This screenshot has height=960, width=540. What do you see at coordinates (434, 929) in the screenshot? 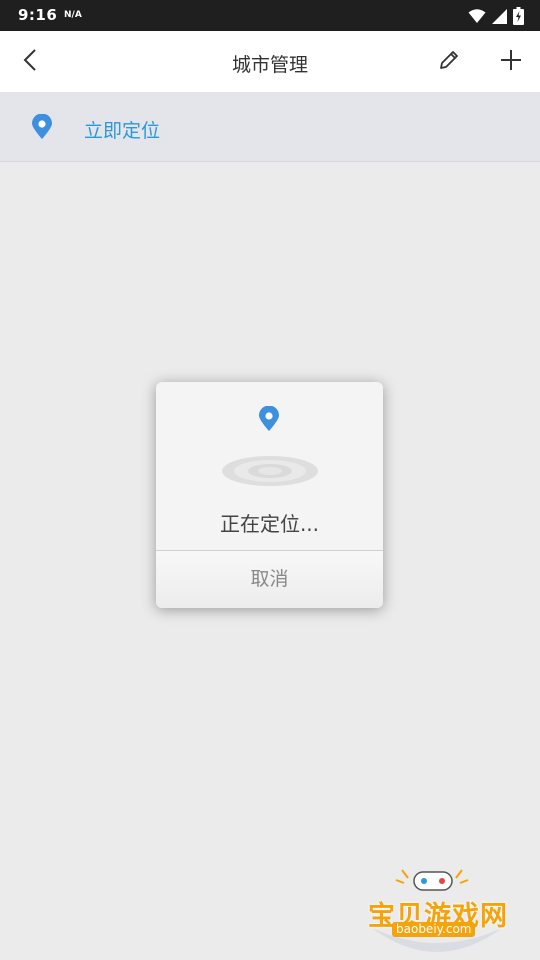
I see `watermark-subtitle: baobeiy.com` at bounding box center [434, 929].